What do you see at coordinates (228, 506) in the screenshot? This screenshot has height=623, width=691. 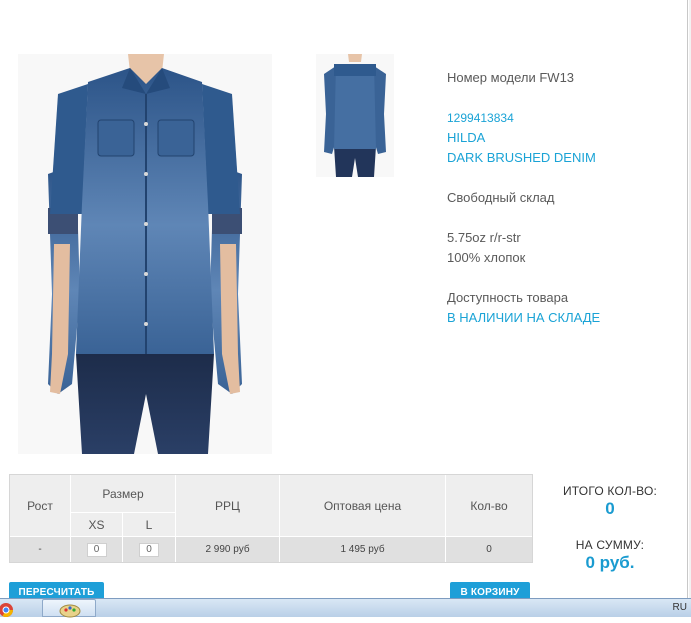 I see `header-rrp: РРЦ` at bounding box center [228, 506].